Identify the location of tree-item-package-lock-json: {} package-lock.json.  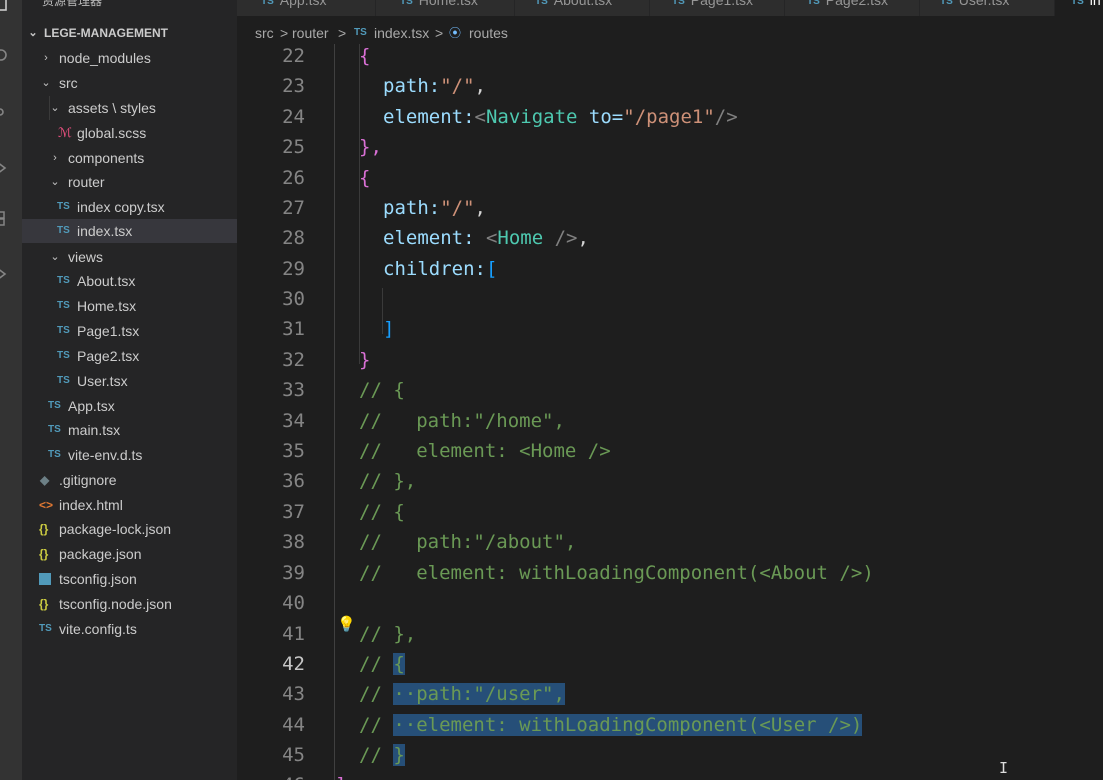
(129, 529).